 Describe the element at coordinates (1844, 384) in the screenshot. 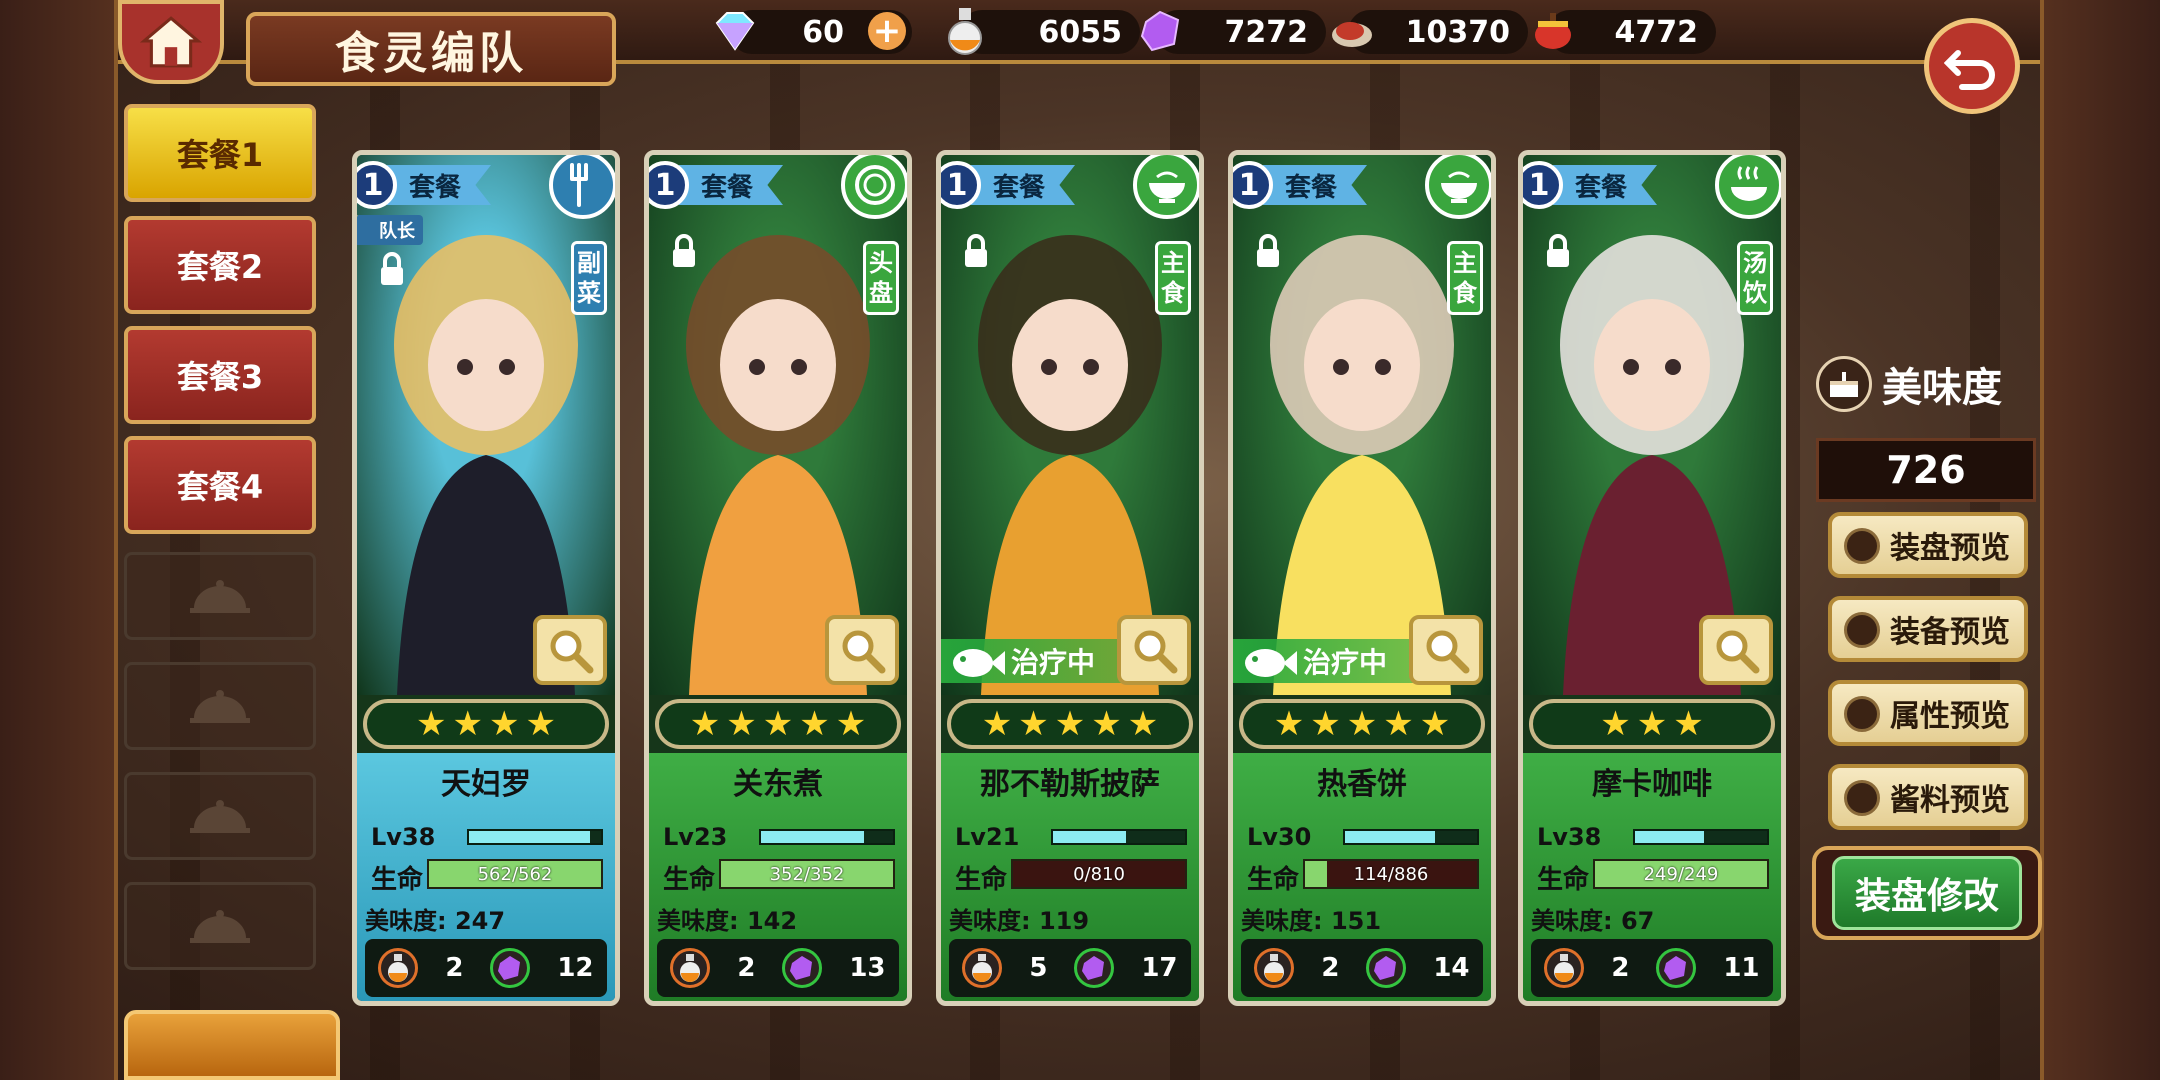

I see `cake-icon` at that location.